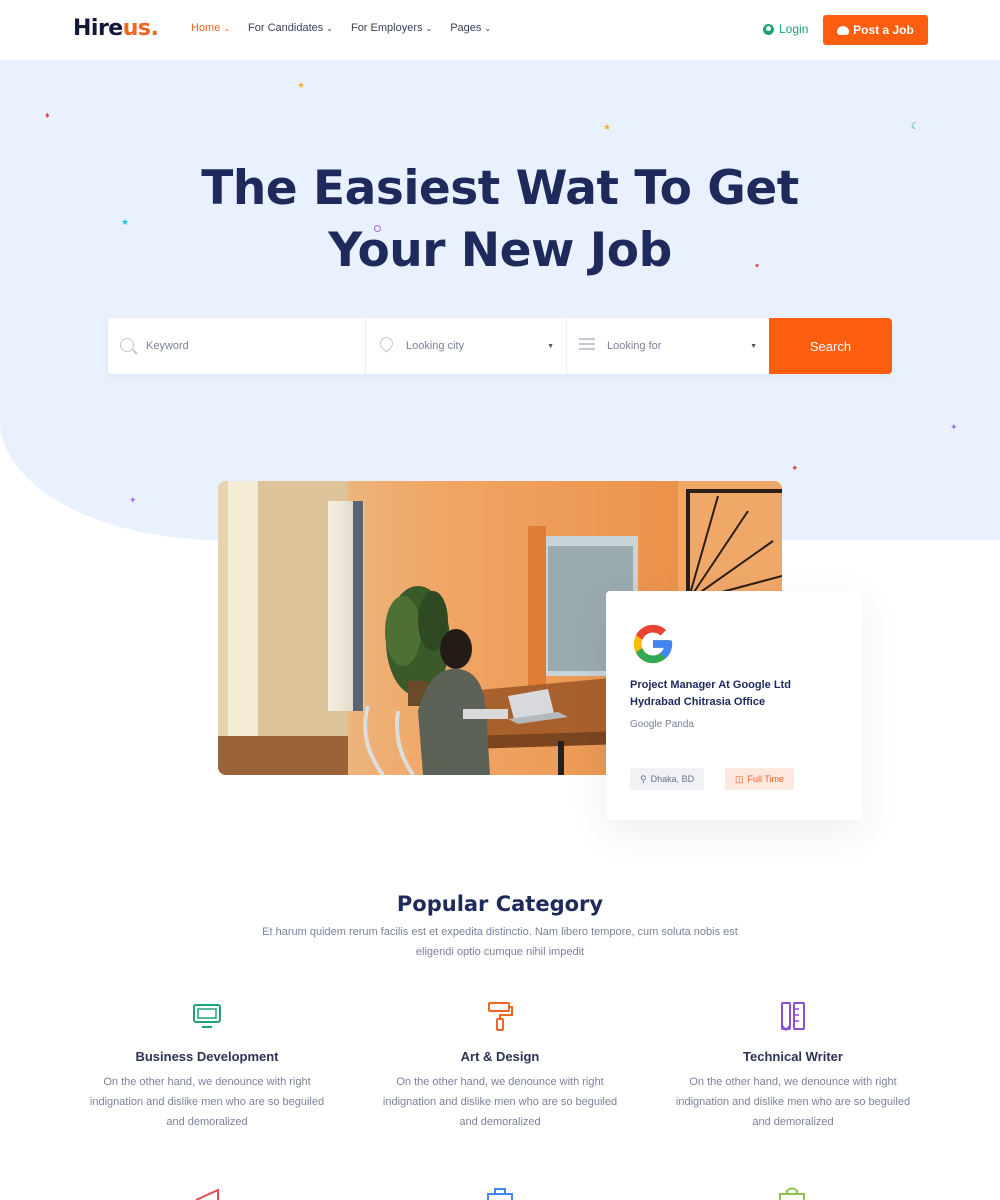 The width and height of the screenshot is (1000, 1200). Describe the element at coordinates (768, 29) in the screenshot. I see `user-icon` at that location.